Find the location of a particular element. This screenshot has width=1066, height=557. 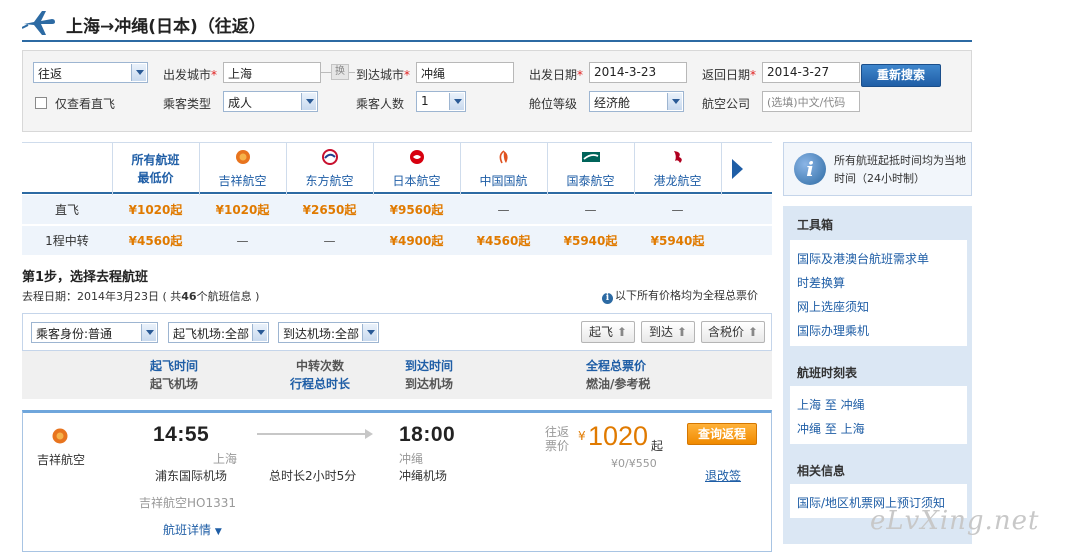

sort-price-button: 含税价 ⬆ is located at coordinates (733, 332).